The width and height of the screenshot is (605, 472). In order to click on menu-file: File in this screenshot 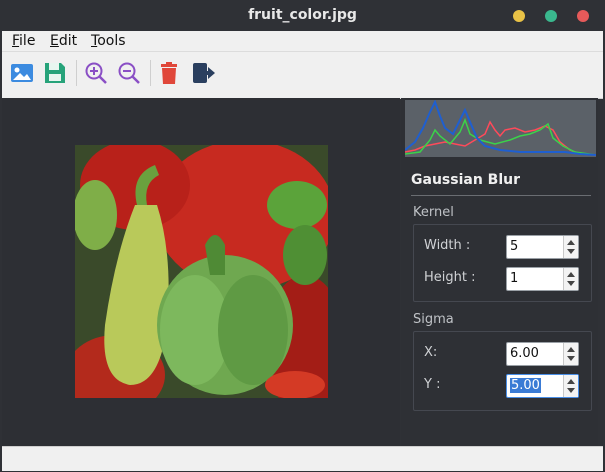, I will do `click(23, 41)`.